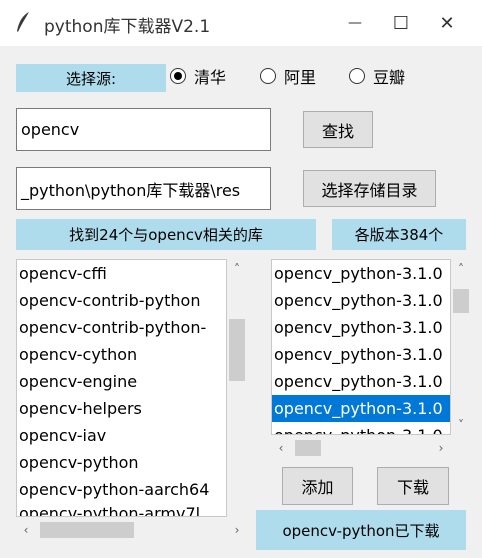 This screenshot has height=558, width=482. What do you see at coordinates (461, 347) in the screenshot?
I see `version-vertical-scrollbar: ˄ ˅` at bounding box center [461, 347].